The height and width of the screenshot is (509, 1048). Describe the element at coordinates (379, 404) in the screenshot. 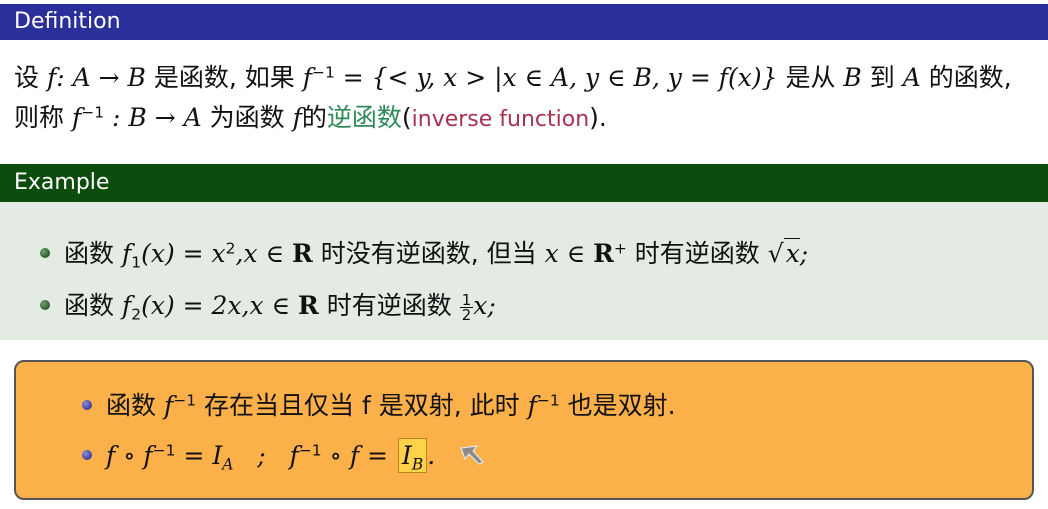

I see `highlight-item-1: 函数 f−1 存在当且仅当 f 是双射, 此时 f−1 也是双射.` at that location.